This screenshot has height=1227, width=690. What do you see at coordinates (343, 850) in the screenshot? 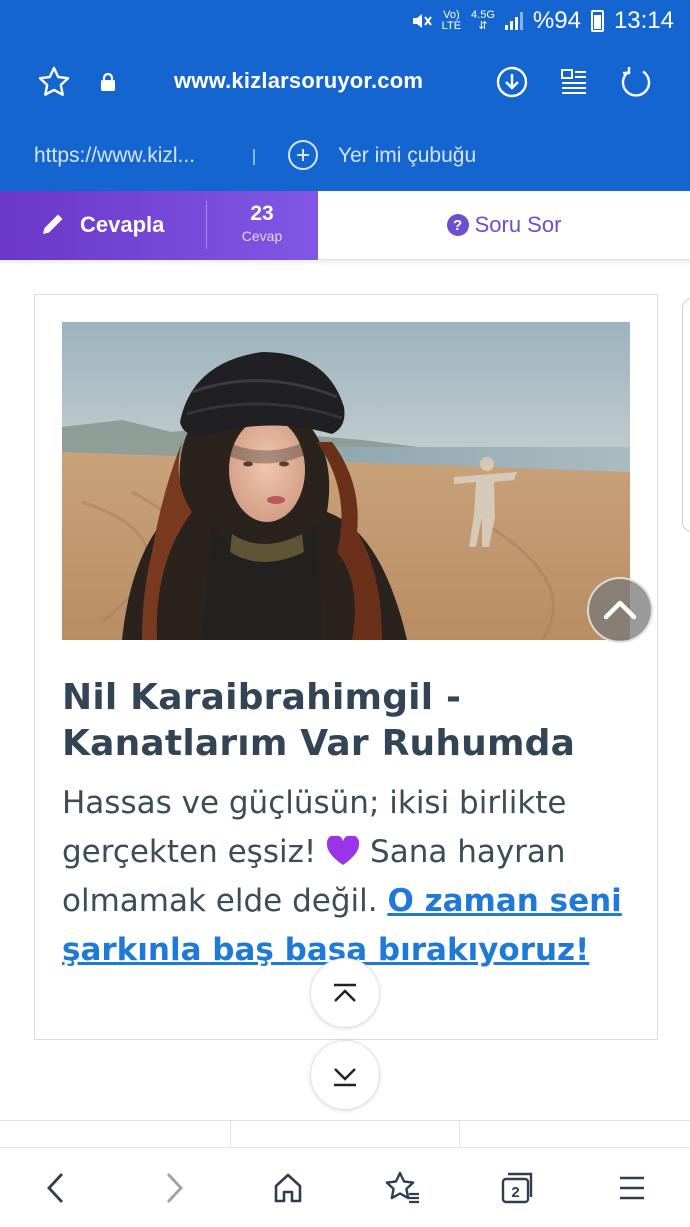
I see `purple-heart-icon` at bounding box center [343, 850].